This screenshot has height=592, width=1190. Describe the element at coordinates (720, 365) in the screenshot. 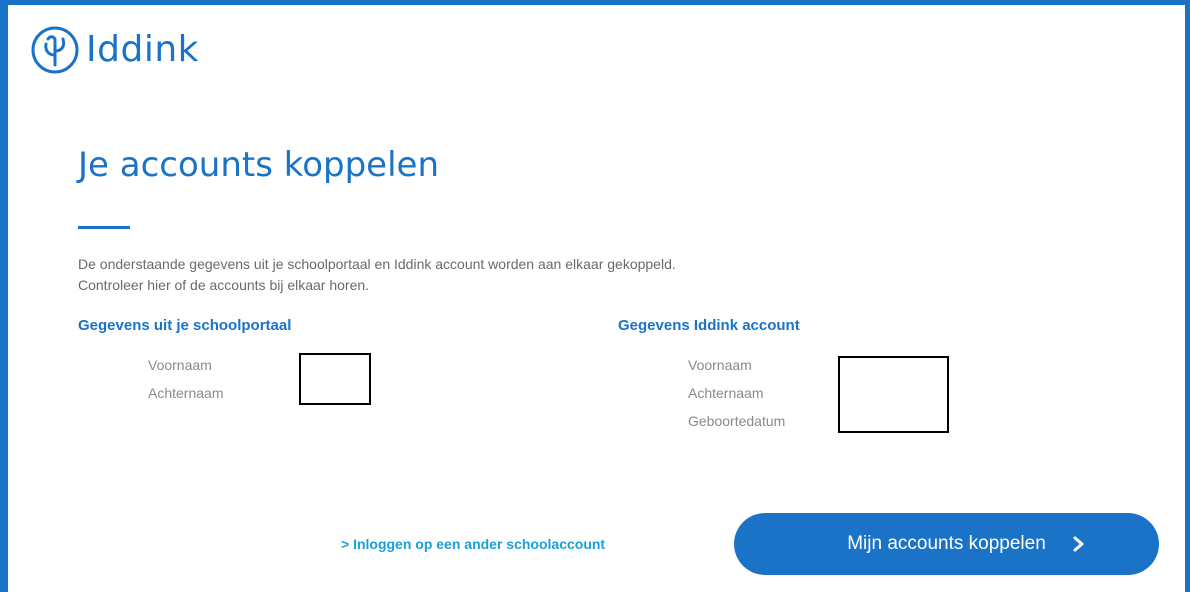

I see `iddink-firstname-label: Voornaam` at that location.